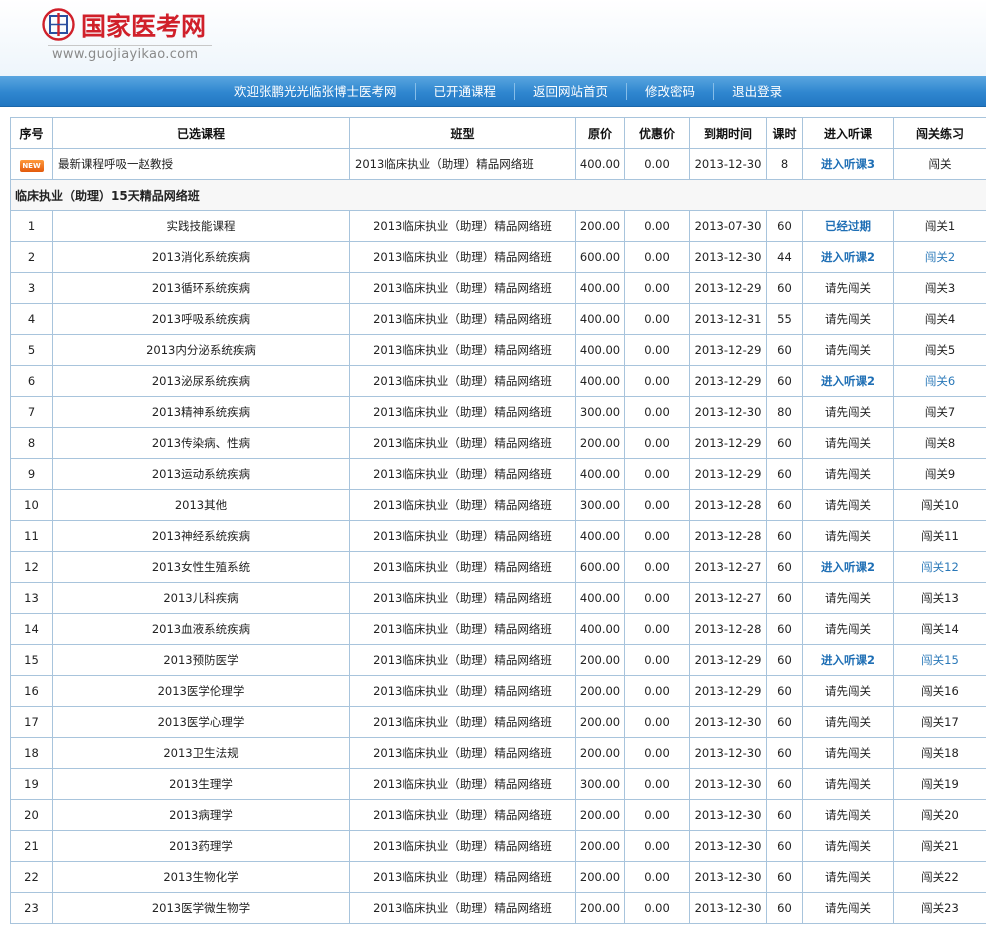 This screenshot has width=986, height=926. I want to click on gate-practice-link: 闯关3, so click(940, 288).